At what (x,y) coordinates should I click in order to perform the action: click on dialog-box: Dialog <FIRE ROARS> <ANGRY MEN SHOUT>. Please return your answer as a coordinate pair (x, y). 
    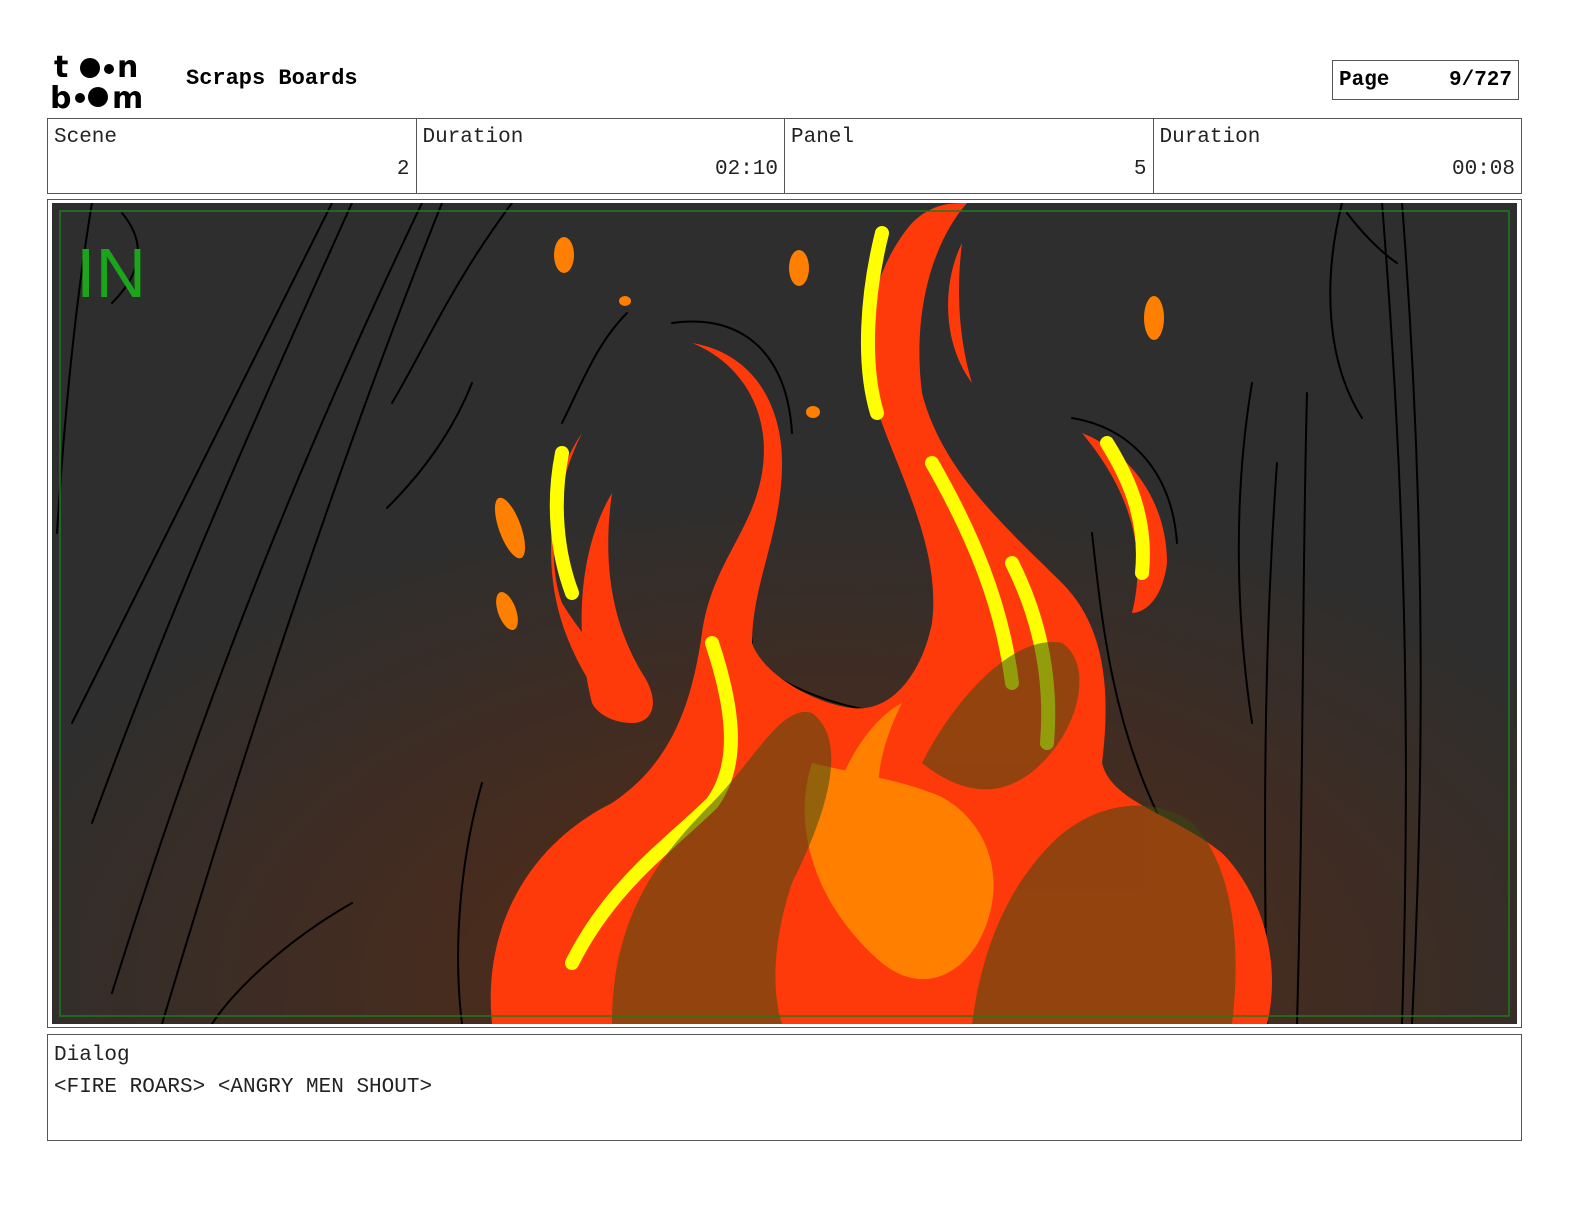
    Looking at the image, I should click on (784, 1087).